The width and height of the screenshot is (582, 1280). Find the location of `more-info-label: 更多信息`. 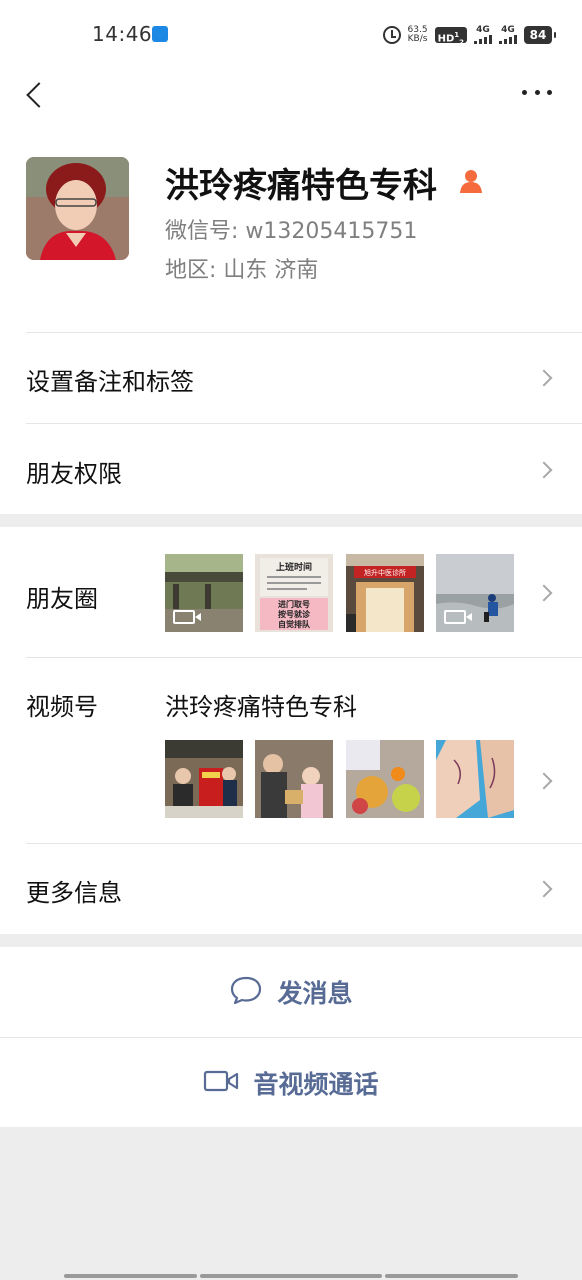

more-info-label: 更多信息 is located at coordinates (74, 893).